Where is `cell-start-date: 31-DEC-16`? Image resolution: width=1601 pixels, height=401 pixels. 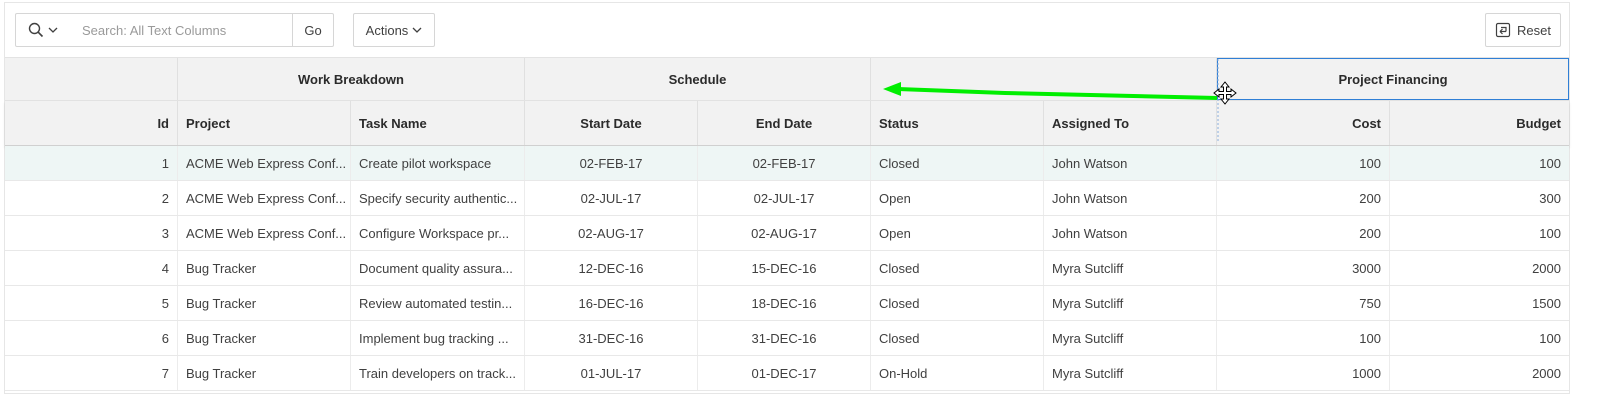
cell-start-date: 31-DEC-16 is located at coordinates (611, 338).